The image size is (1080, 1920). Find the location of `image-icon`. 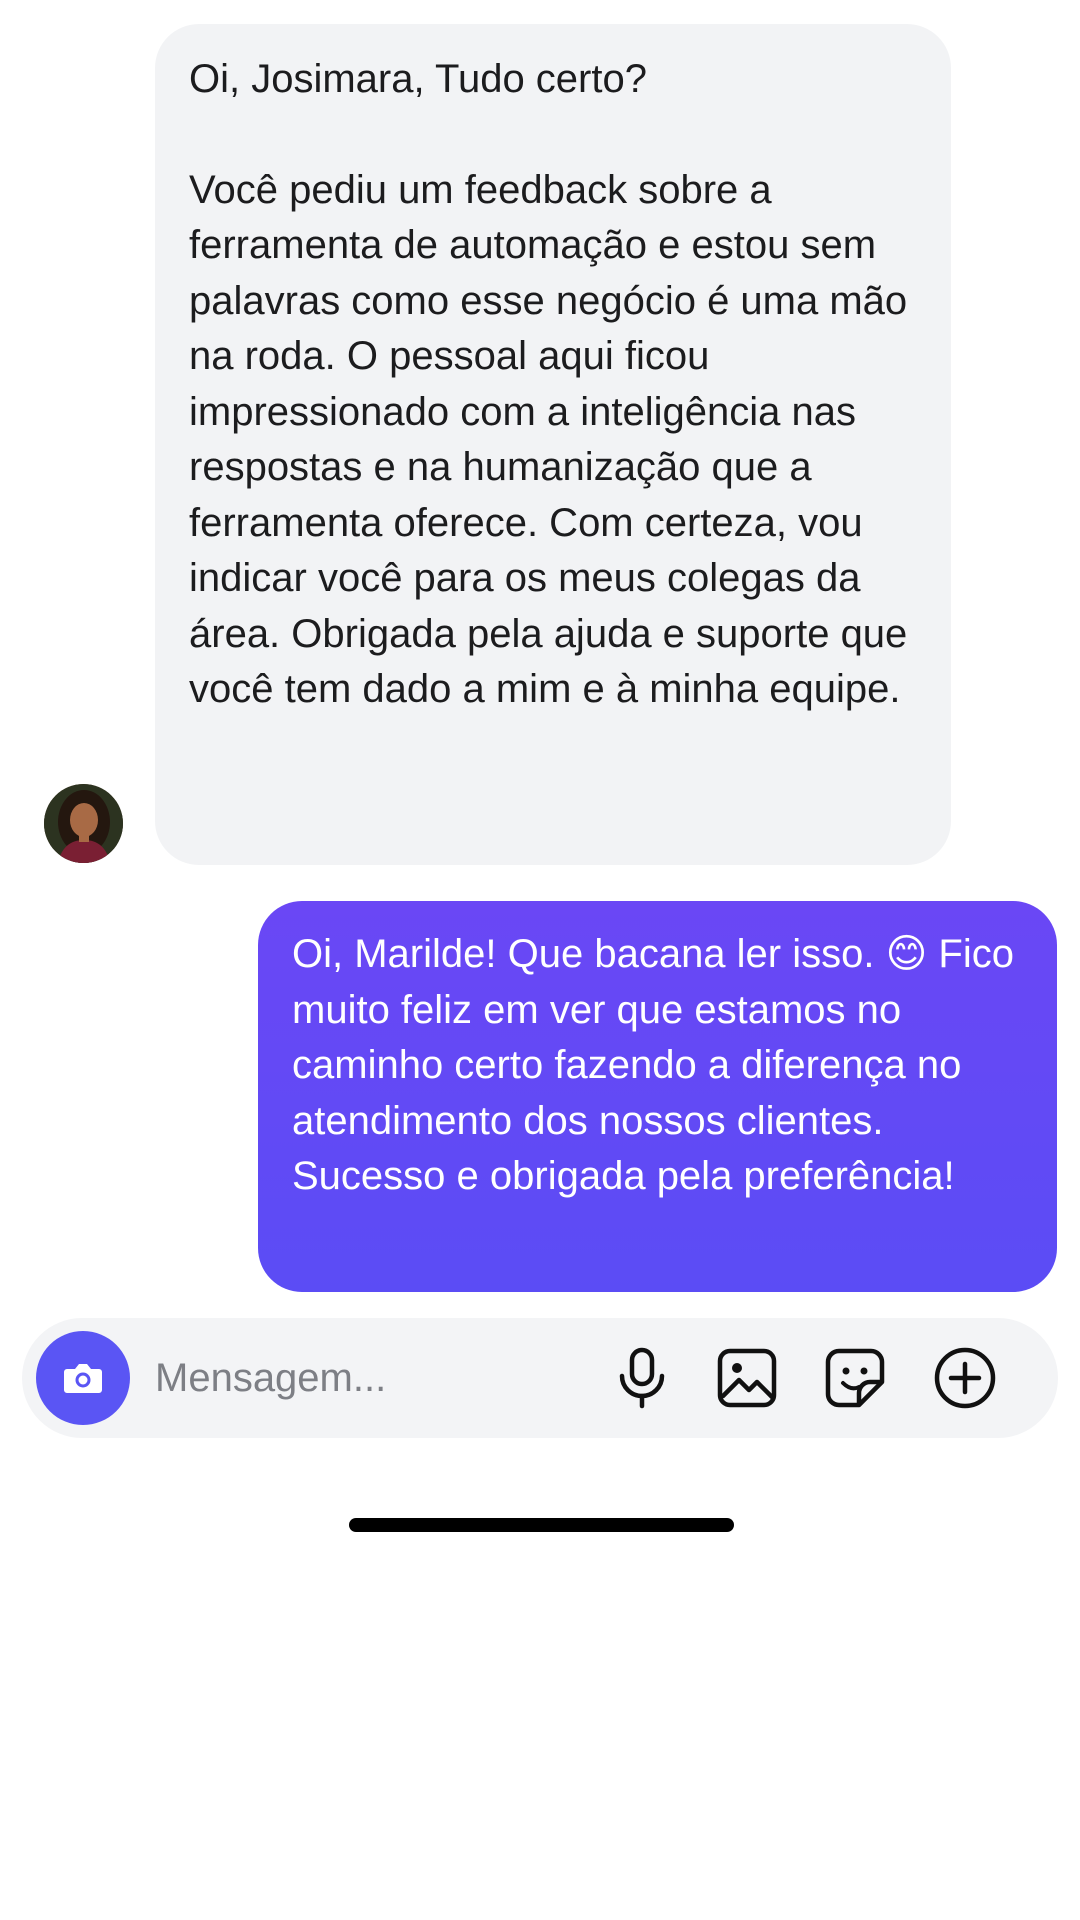

image-icon is located at coordinates (747, 1378).